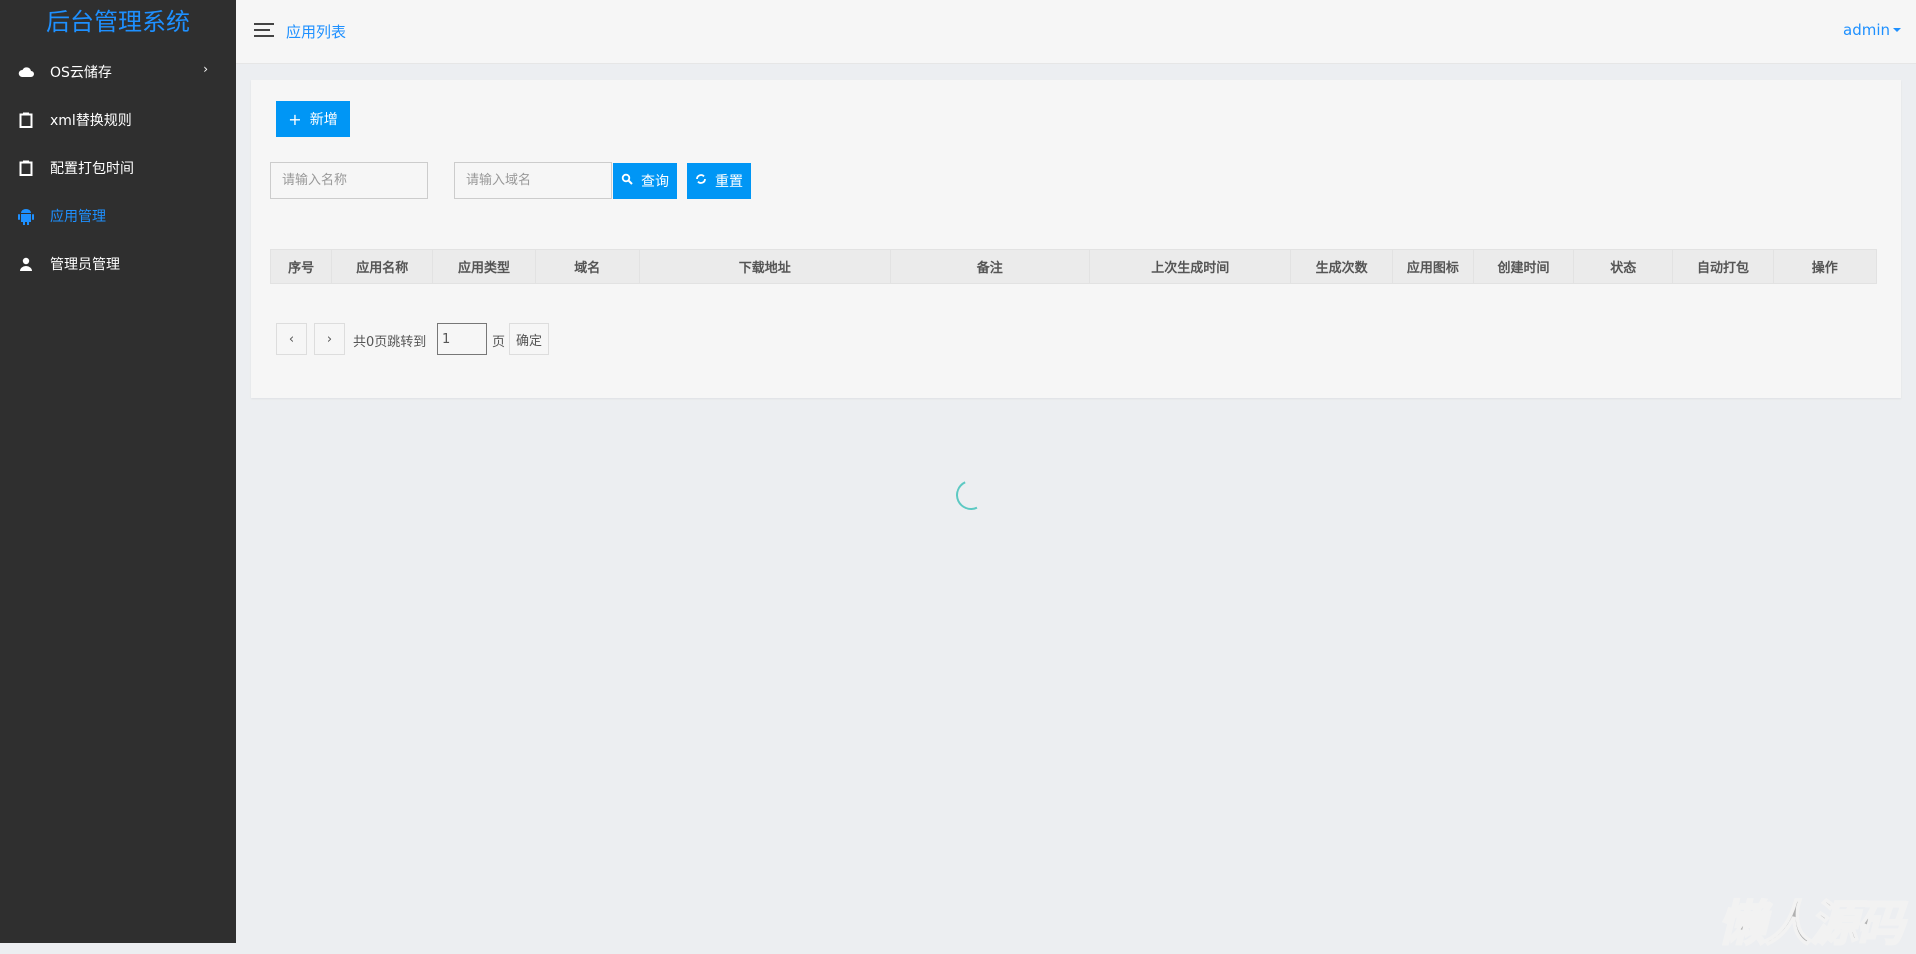  I want to click on sidebar-item-label: 管理员管理, so click(85, 265).